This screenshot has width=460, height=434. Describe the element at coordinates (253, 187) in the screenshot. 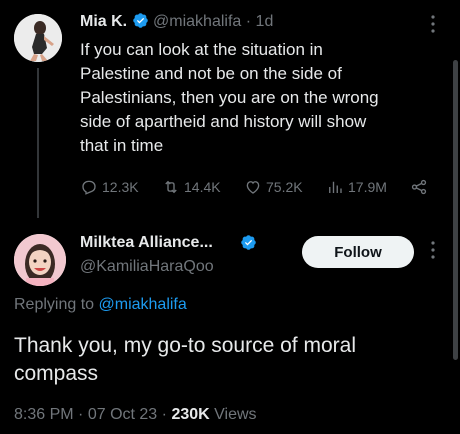

I see `like-icon` at that location.